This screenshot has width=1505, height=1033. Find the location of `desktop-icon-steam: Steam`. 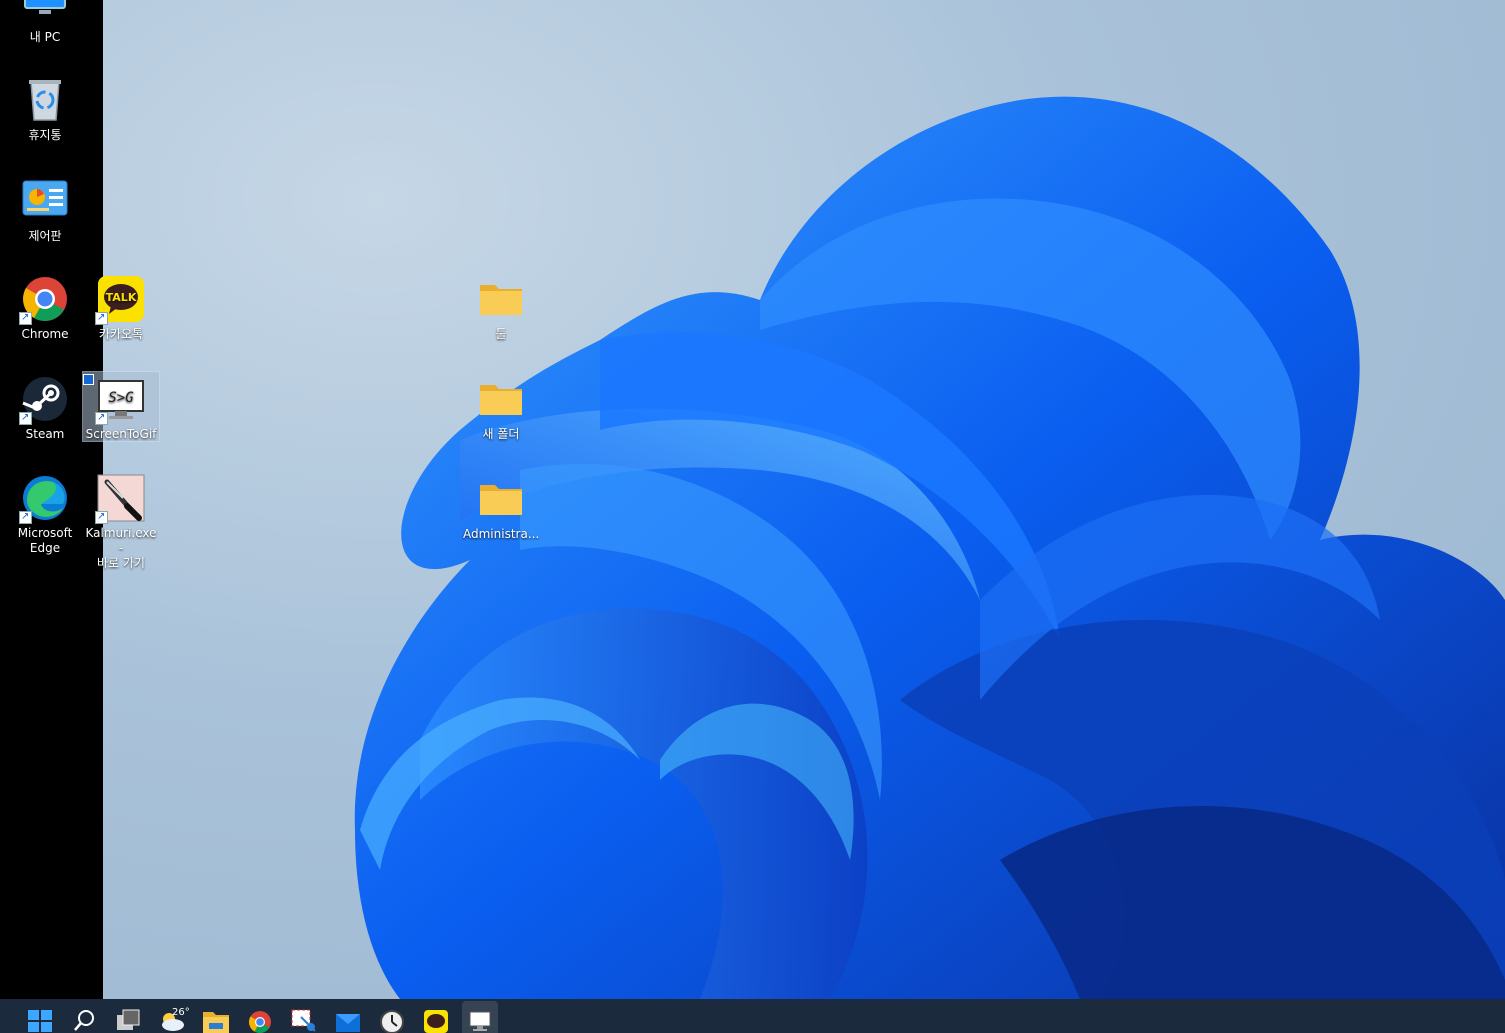

desktop-icon-steam: Steam is located at coordinates (45, 408).